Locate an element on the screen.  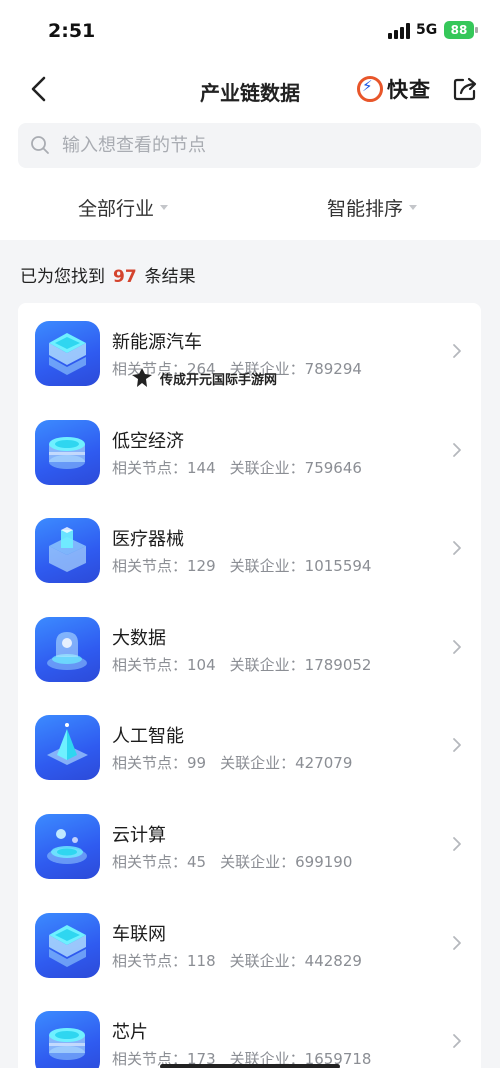
industry-meta: 相关节点：118 关联企业：442829 is located at coordinates (237, 960).